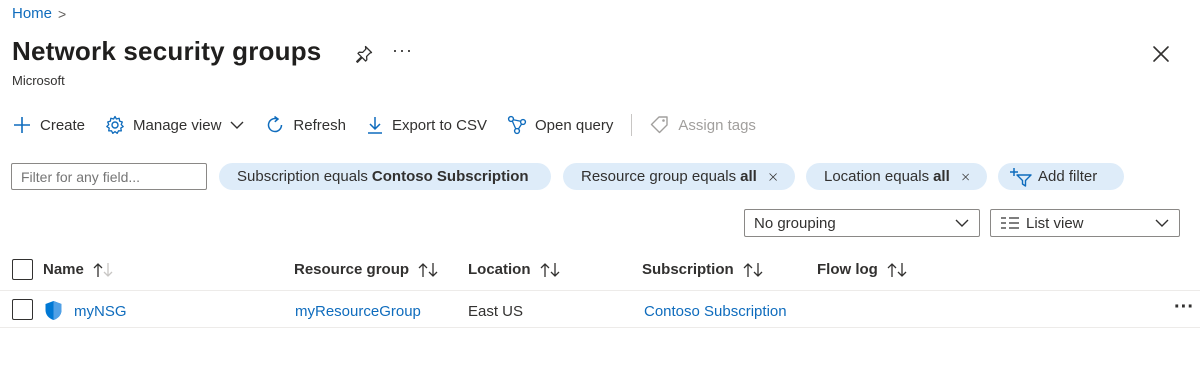  What do you see at coordinates (275, 124) in the screenshot?
I see `refresh-icon` at bounding box center [275, 124].